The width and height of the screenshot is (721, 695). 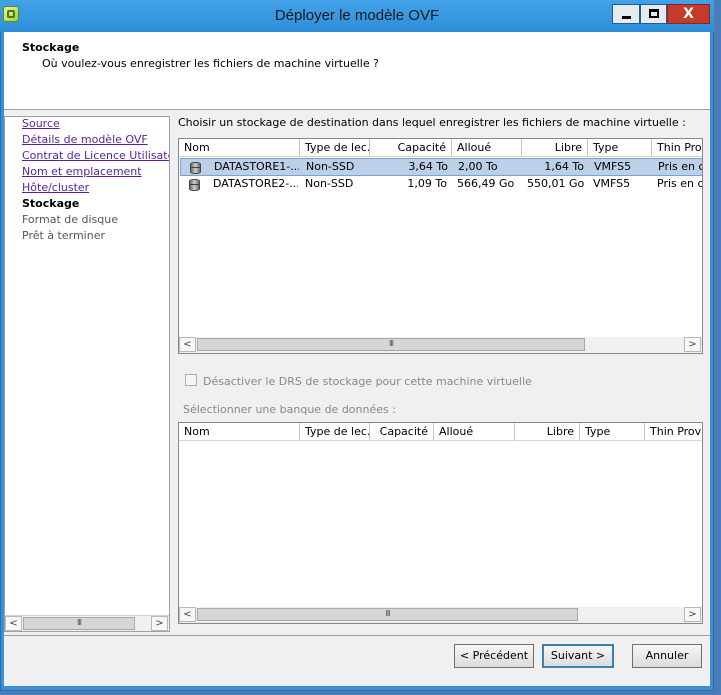 I want to click on nav-step-disk-format: Format de disque, so click(x=70, y=219).